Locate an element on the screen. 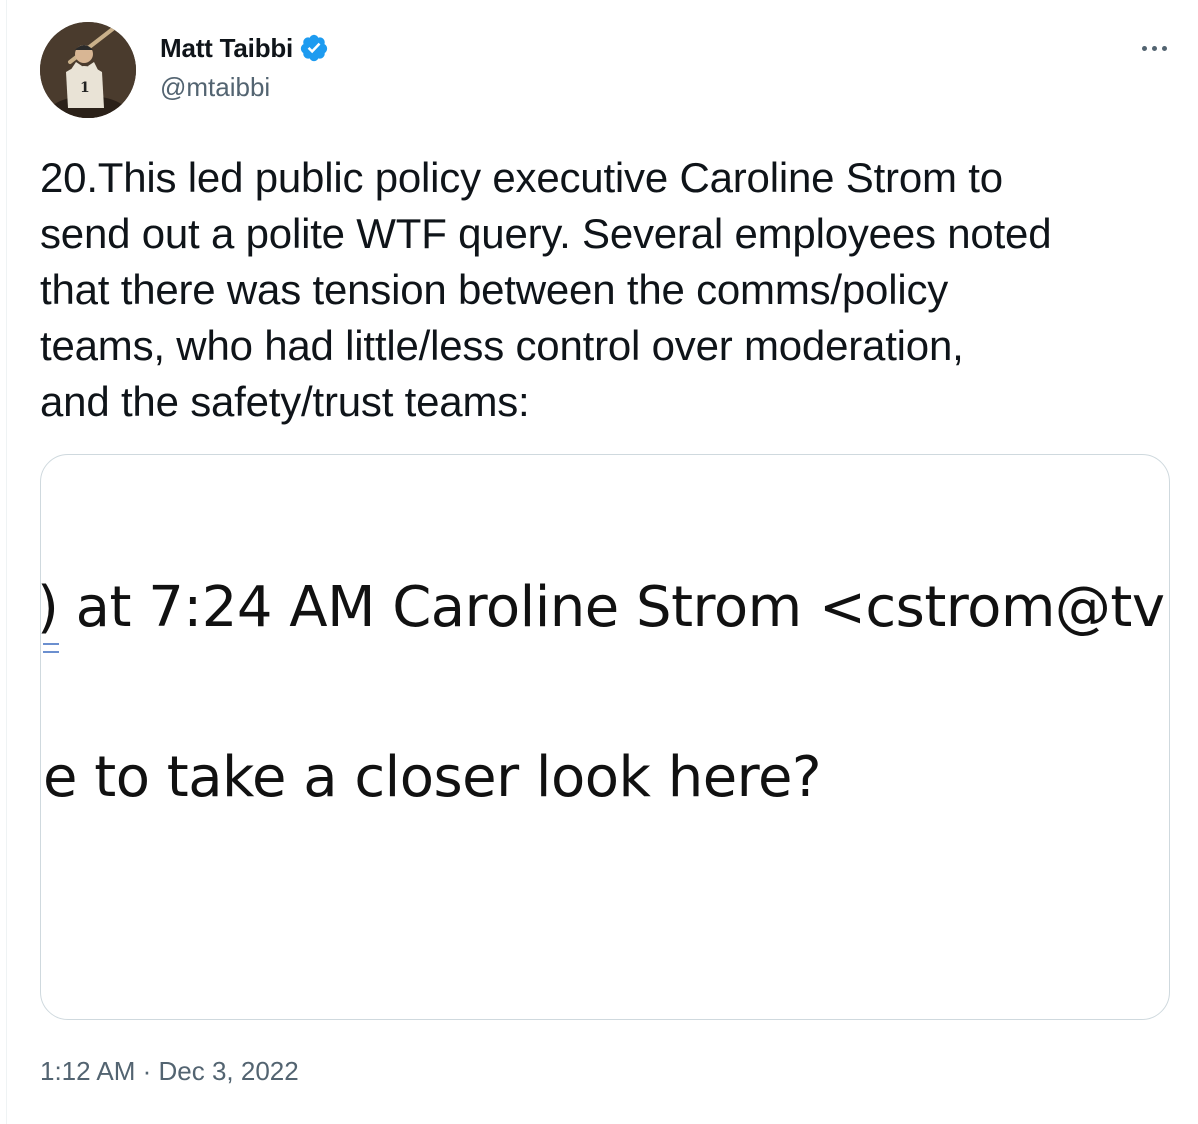  more-options-button is located at coordinates (1154, 48).